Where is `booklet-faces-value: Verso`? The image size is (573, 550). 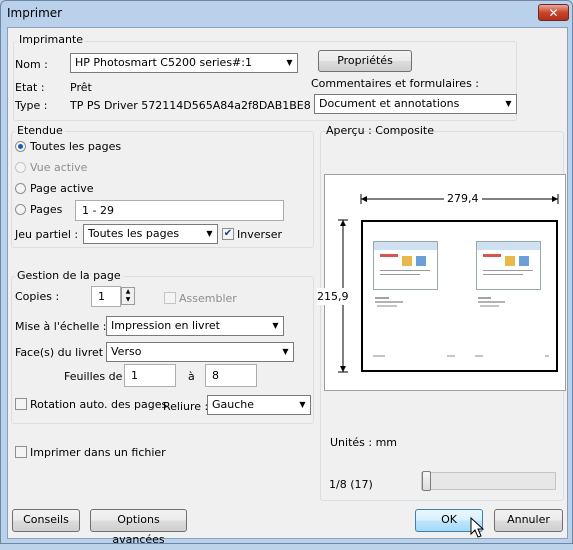
booklet-faces-value: Verso is located at coordinates (126, 351).